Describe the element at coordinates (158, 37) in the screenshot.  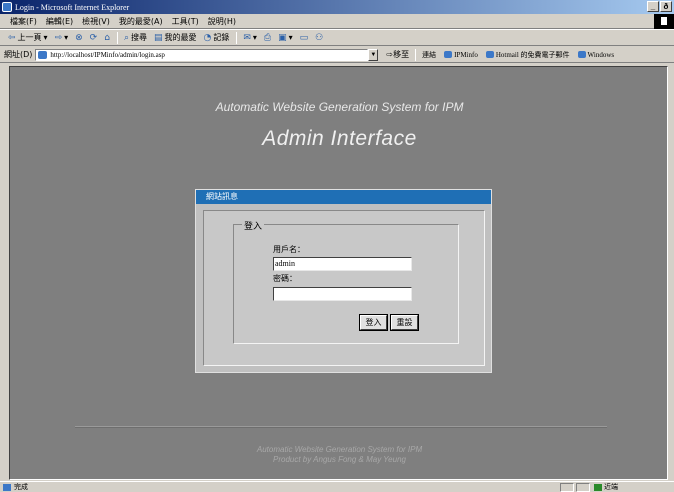
I see `favorites-icon: ▤` at that location.